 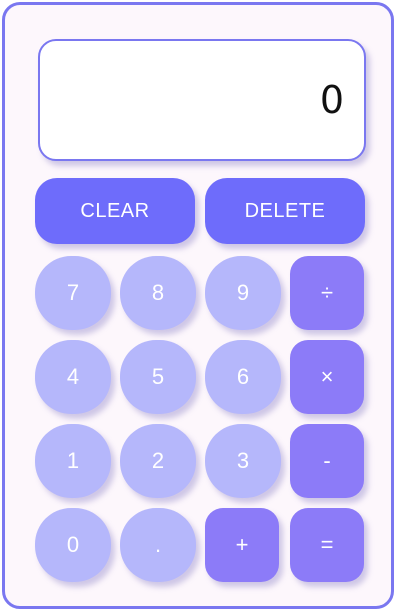 What do you see at coordinates (331, 100) in the screenshot?
I see `display-value: 0` at bounding box center [331, 100].